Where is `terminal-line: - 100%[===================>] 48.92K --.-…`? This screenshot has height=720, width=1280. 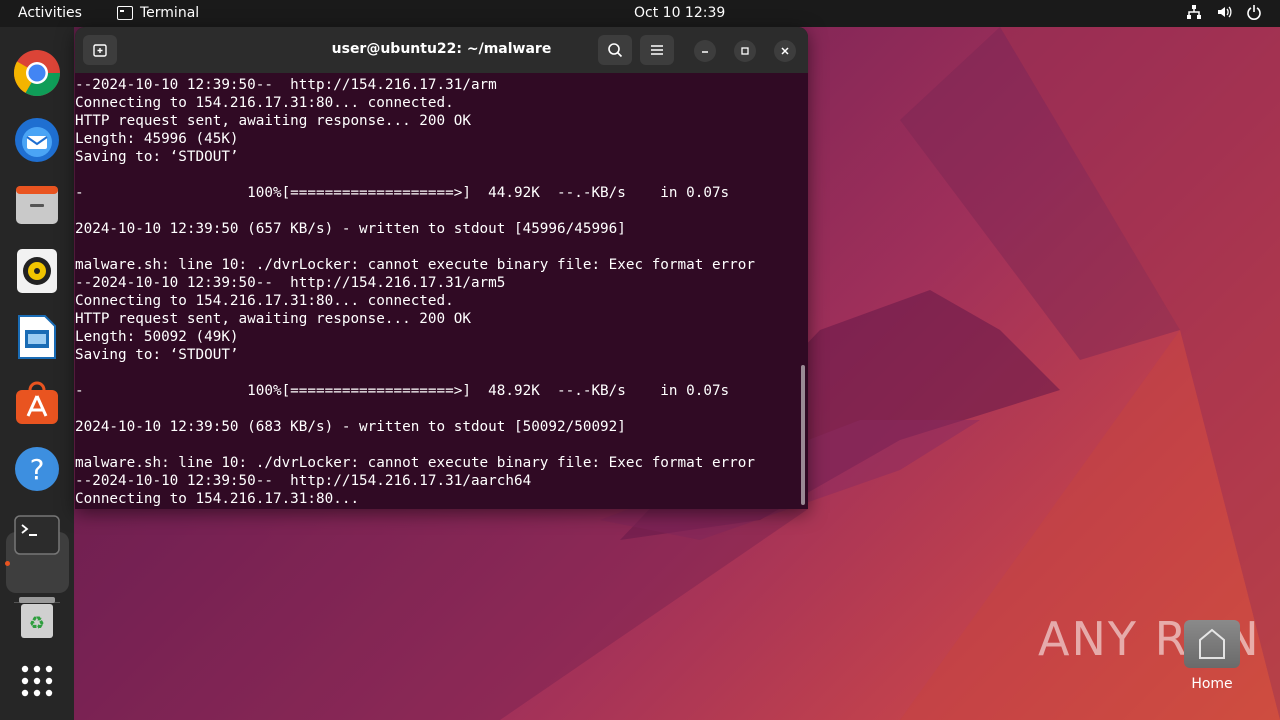 terminal-line: - 100%[===================>] 48.92K --.-… is located at coordinates (402, 391).